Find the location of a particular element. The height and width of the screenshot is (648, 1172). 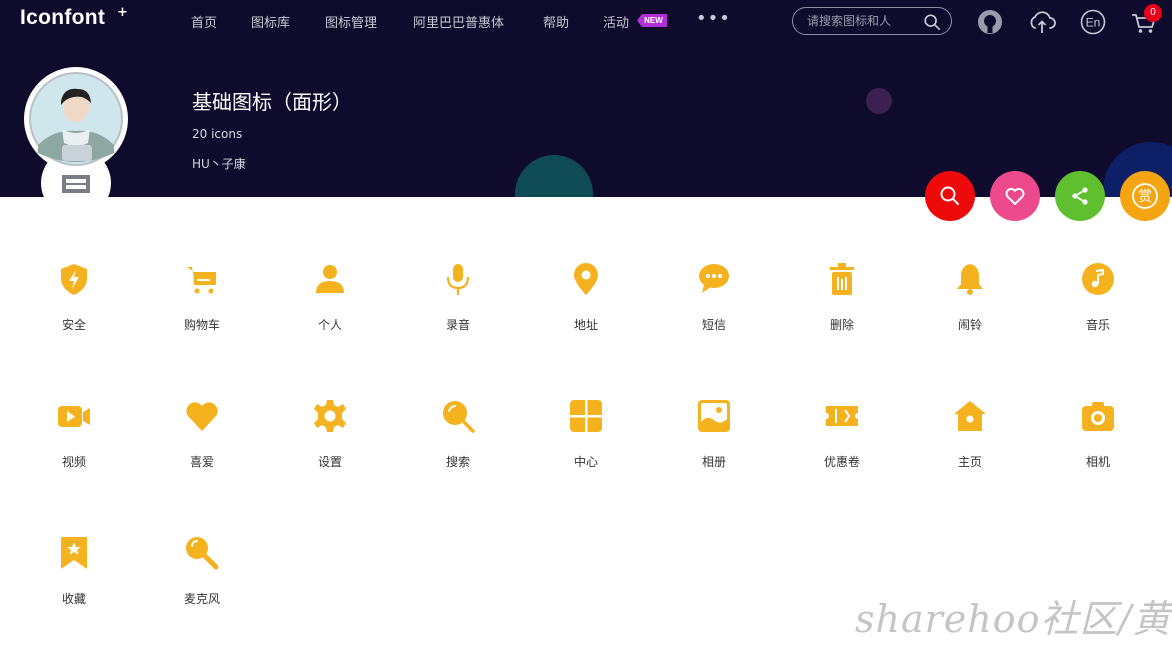

icon-card: 喜爱 is located at coordinates (202, 453).